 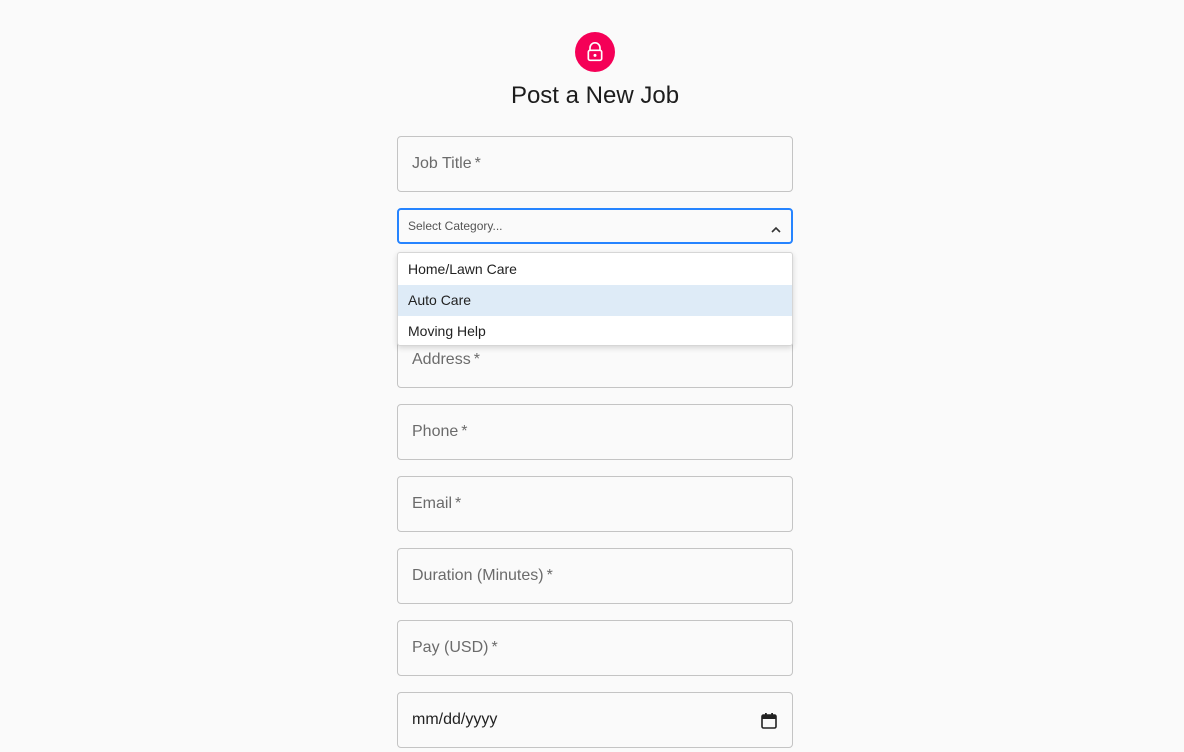 What do you see at coordinates (595, 504) in the screenshot?
I see `email-field: Email *` at bounding box center [595, 504].